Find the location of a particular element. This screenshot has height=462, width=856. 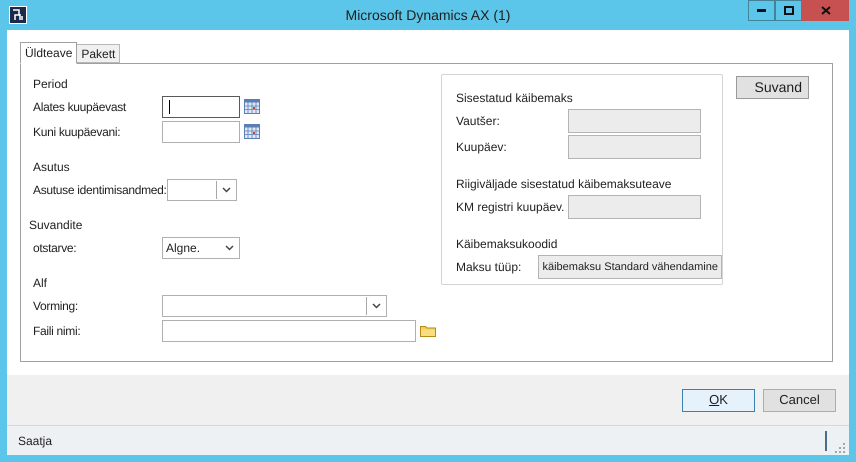

resize-grip-icon is located at coordinates (840, 448).